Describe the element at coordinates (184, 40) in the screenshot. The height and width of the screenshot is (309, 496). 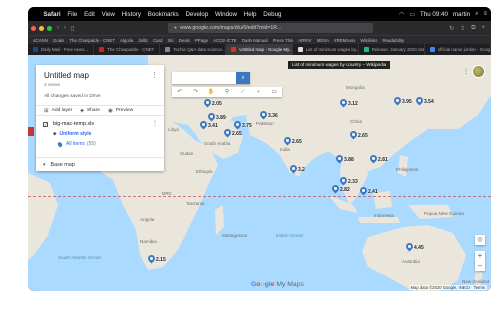
I see `favorite-item: Deals` at that location.